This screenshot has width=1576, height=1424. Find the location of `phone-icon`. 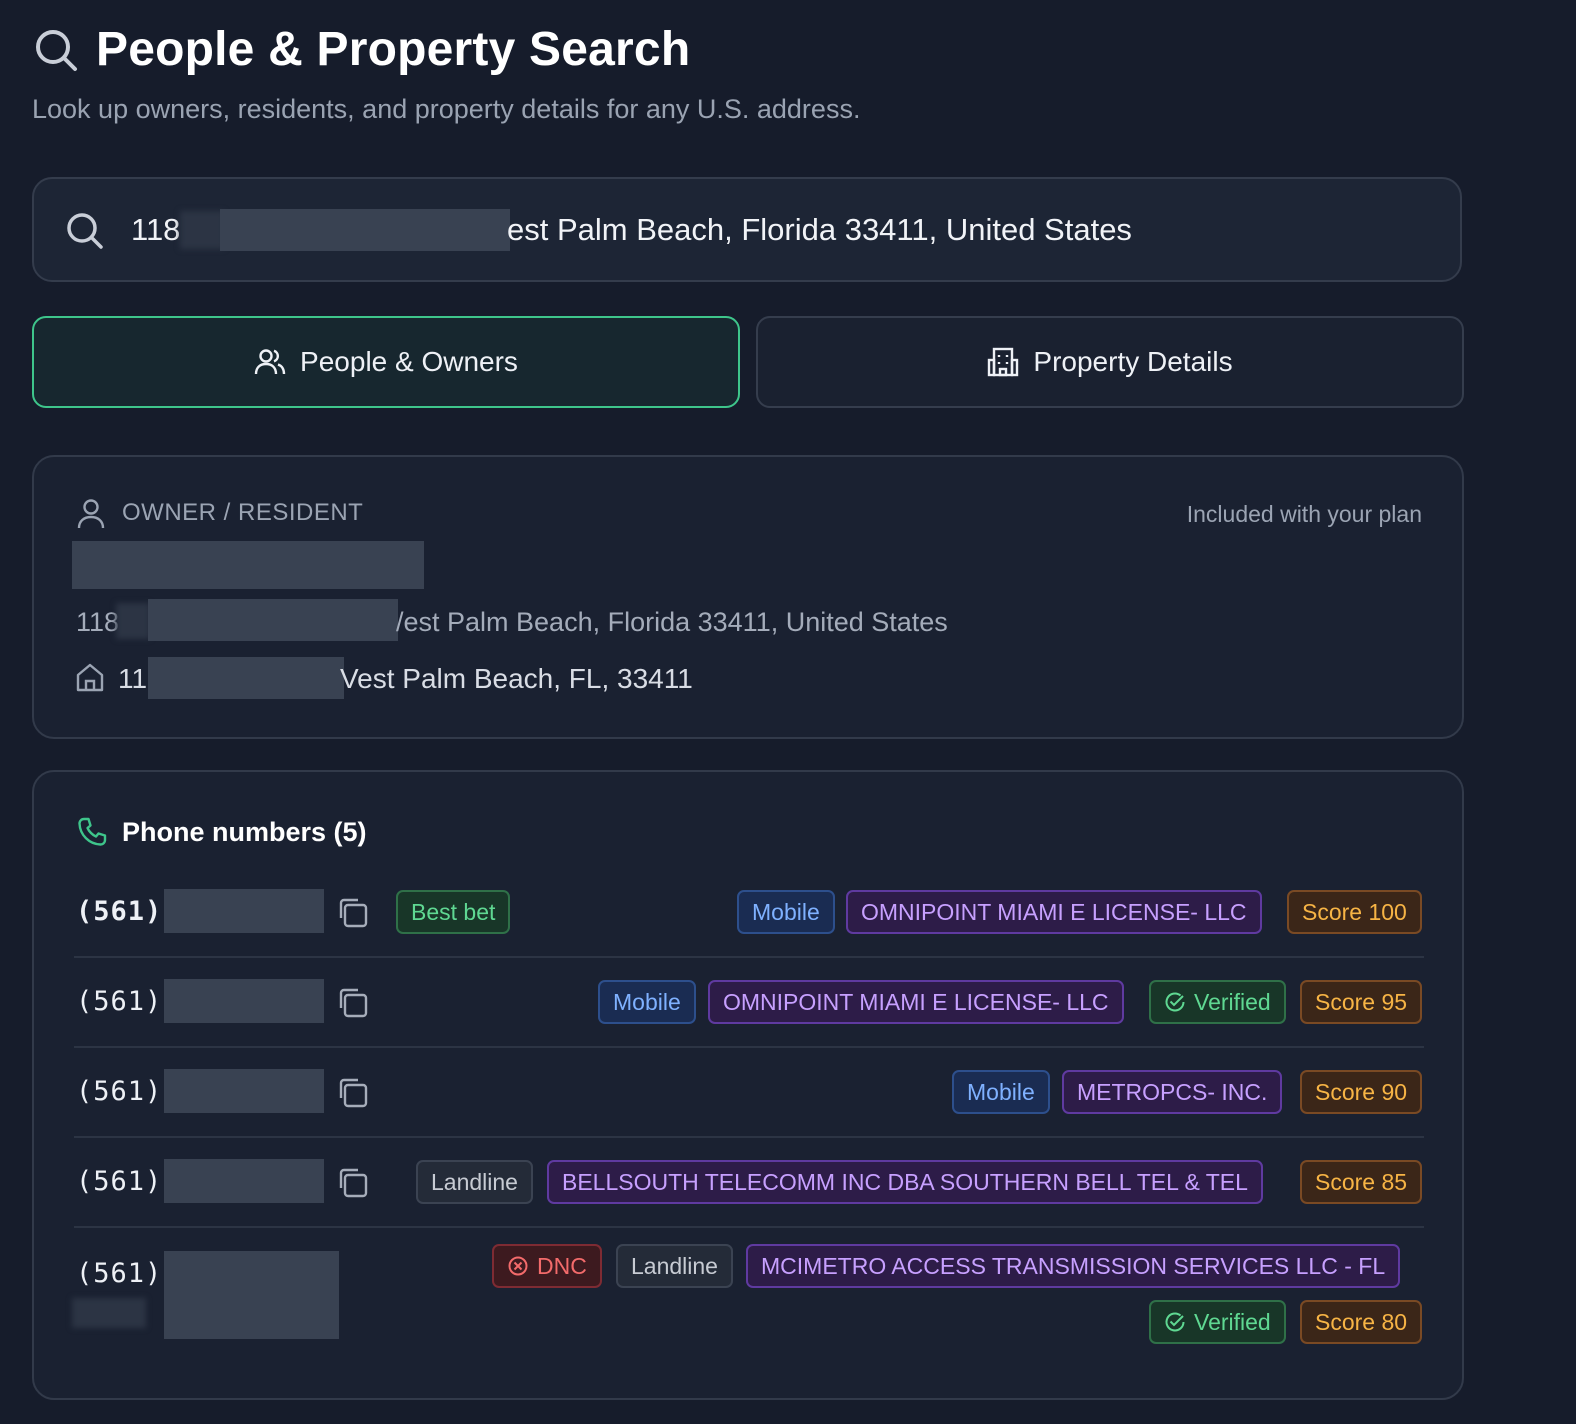

phone-icon is located at coordinates (92, 832).